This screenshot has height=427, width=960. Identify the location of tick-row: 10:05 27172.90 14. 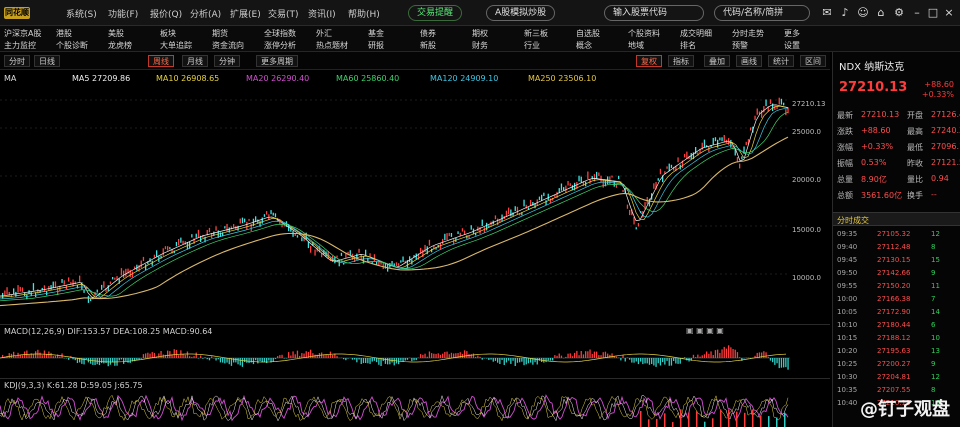
(897, 314).